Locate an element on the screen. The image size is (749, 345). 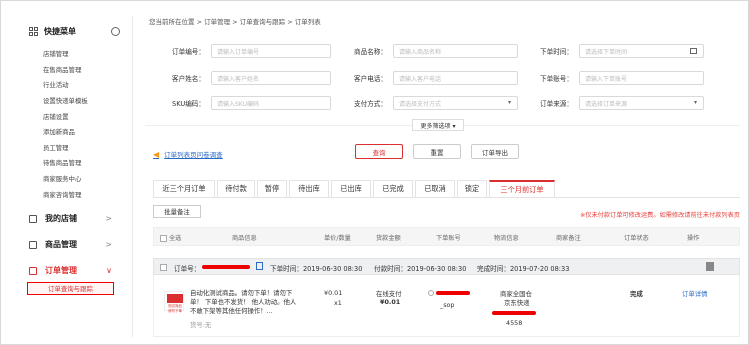
tab-locked: 锁定 is located at coordinates (472, 188).